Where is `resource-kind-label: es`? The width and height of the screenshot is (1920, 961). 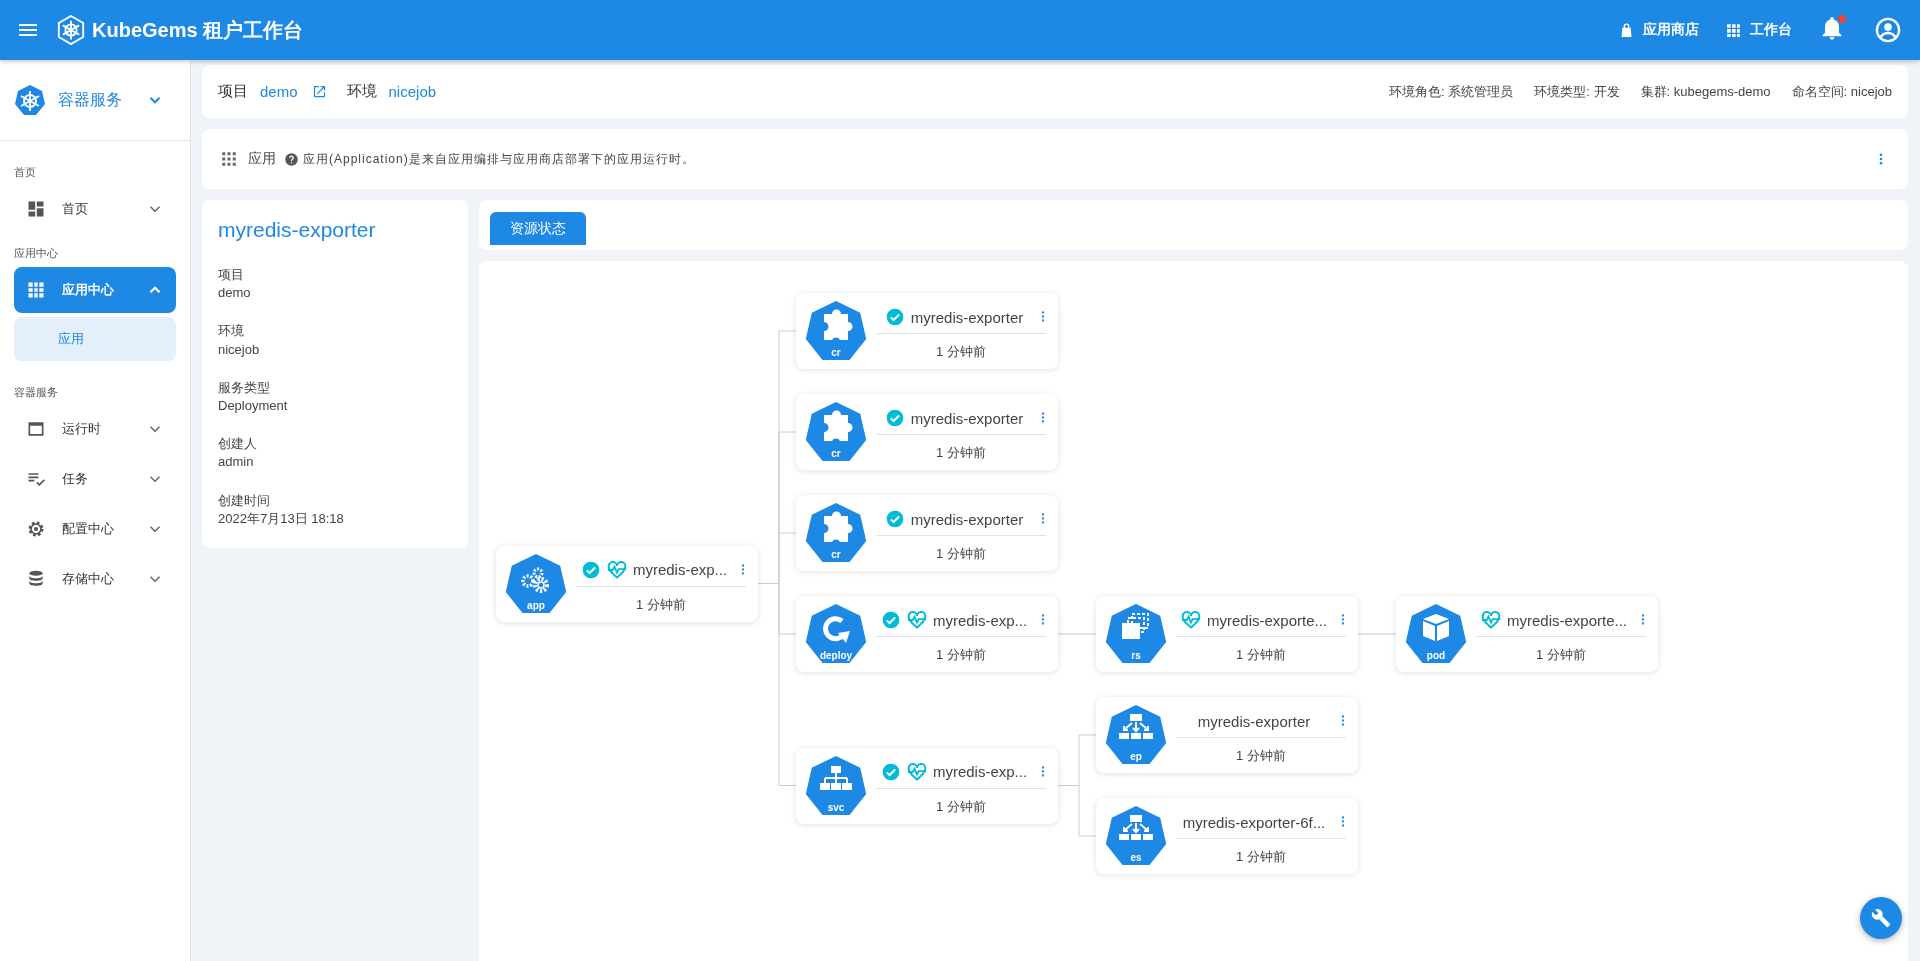 resource-kind-label: es is located at coordinates (1136, 858).